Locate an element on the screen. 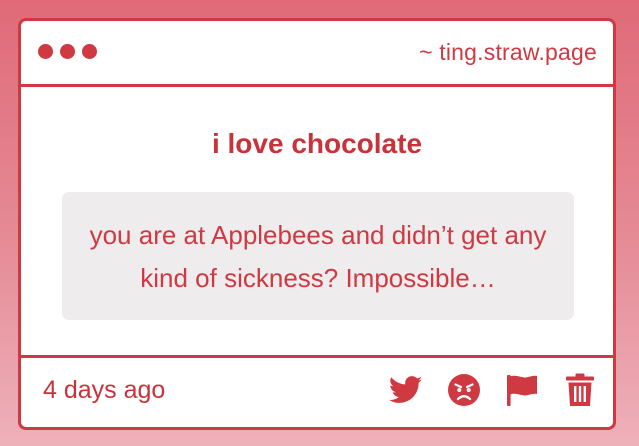 Image resolution: width=639 pixels, height=446 pixels. twitter-icon is located at coordinates (406, 389).